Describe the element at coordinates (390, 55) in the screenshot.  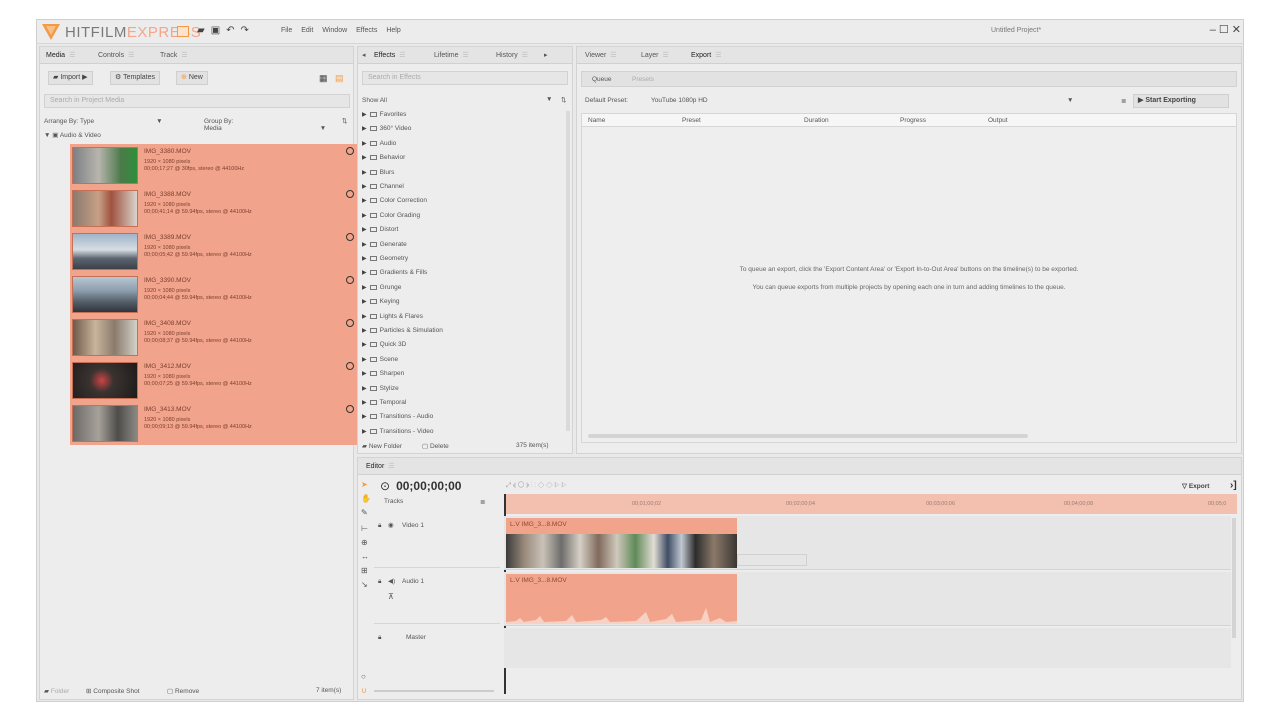
I see `tab-effects: Effects ☰` at that location.